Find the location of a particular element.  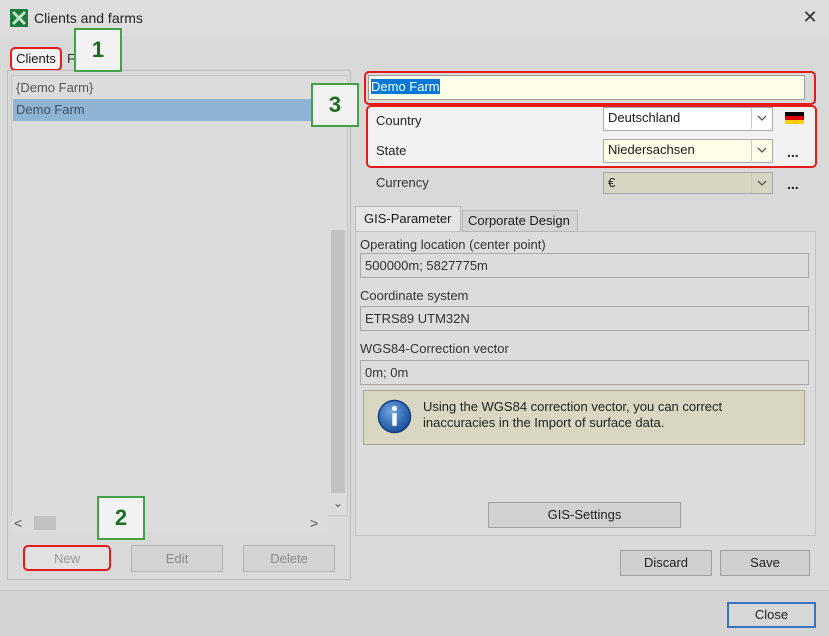

list-item-selected: Demo Farm is located at coordinates (164, 110).